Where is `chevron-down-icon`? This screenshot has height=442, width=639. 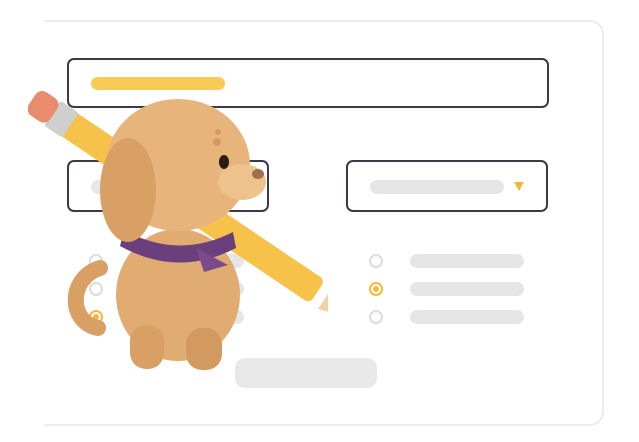
chevron-down-icon is located at coordinates (519, 186).